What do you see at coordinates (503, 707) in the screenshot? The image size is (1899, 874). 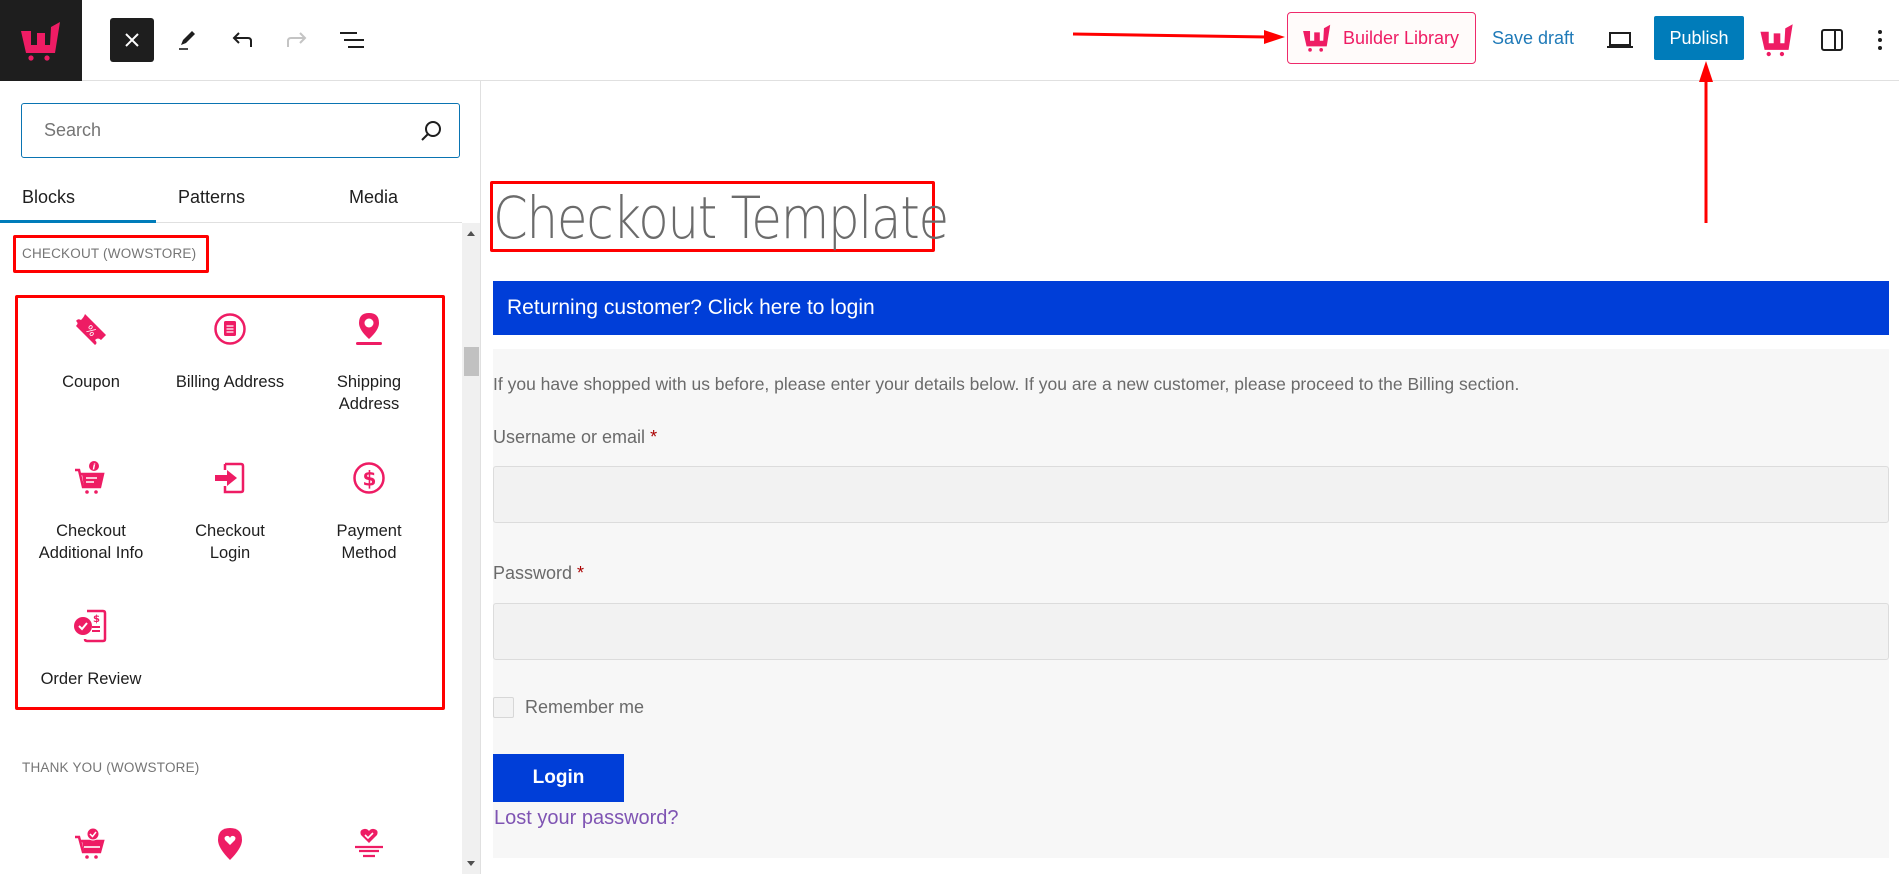 I see `remember-me-checkbox` at bounding box center [503, 707].